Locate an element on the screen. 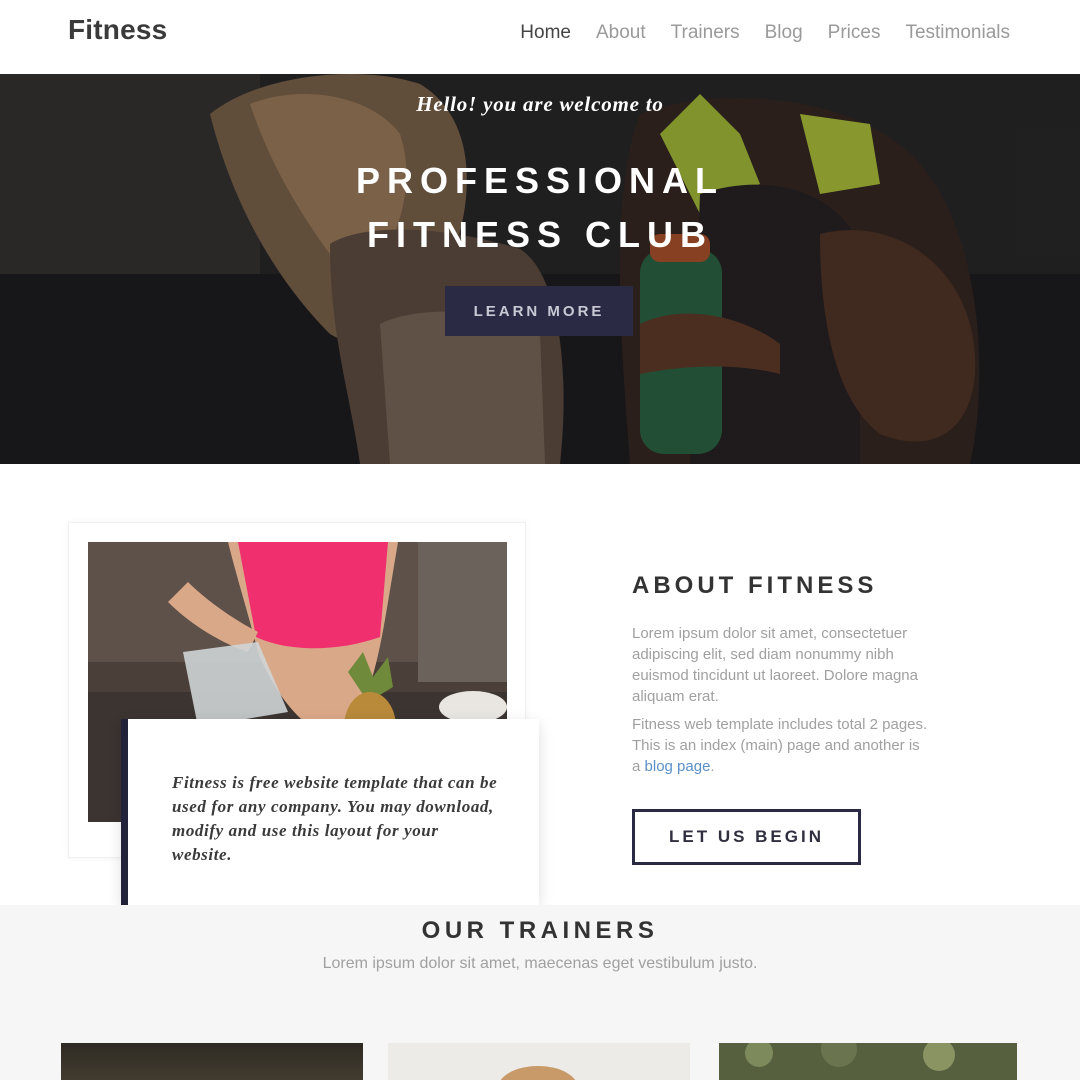 The image size is (1080, 1080). learn-more-button: LEARN MORE is located at coordinates (539, 311).